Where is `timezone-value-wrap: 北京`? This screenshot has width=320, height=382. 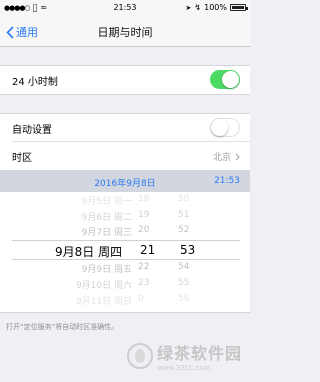
timezone-value-wrap: 北京 is located at coordinates (226, 156).